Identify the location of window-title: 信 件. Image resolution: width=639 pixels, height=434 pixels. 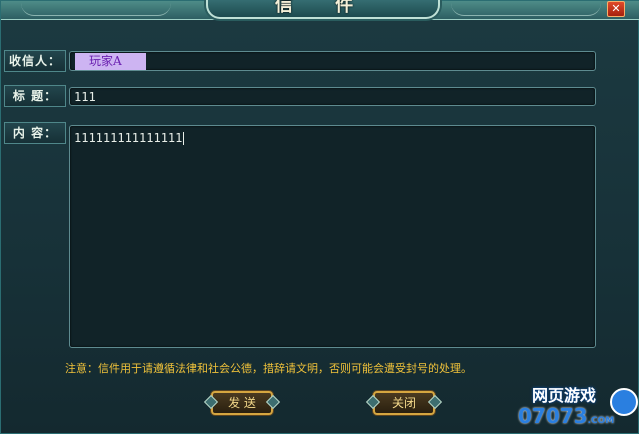
(323, 8).